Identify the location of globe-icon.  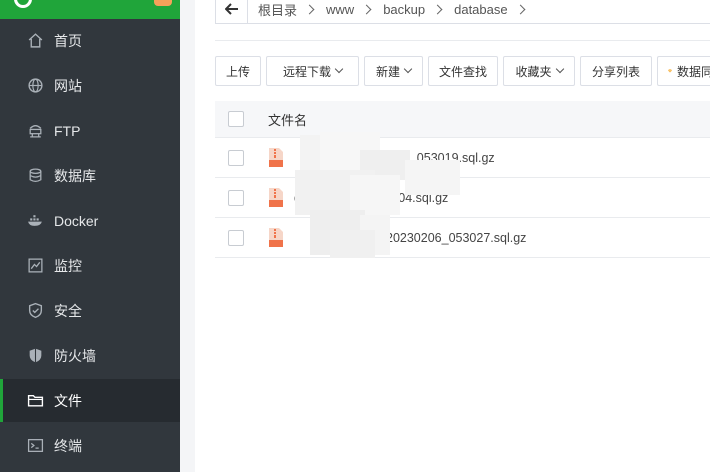
(35, 86).